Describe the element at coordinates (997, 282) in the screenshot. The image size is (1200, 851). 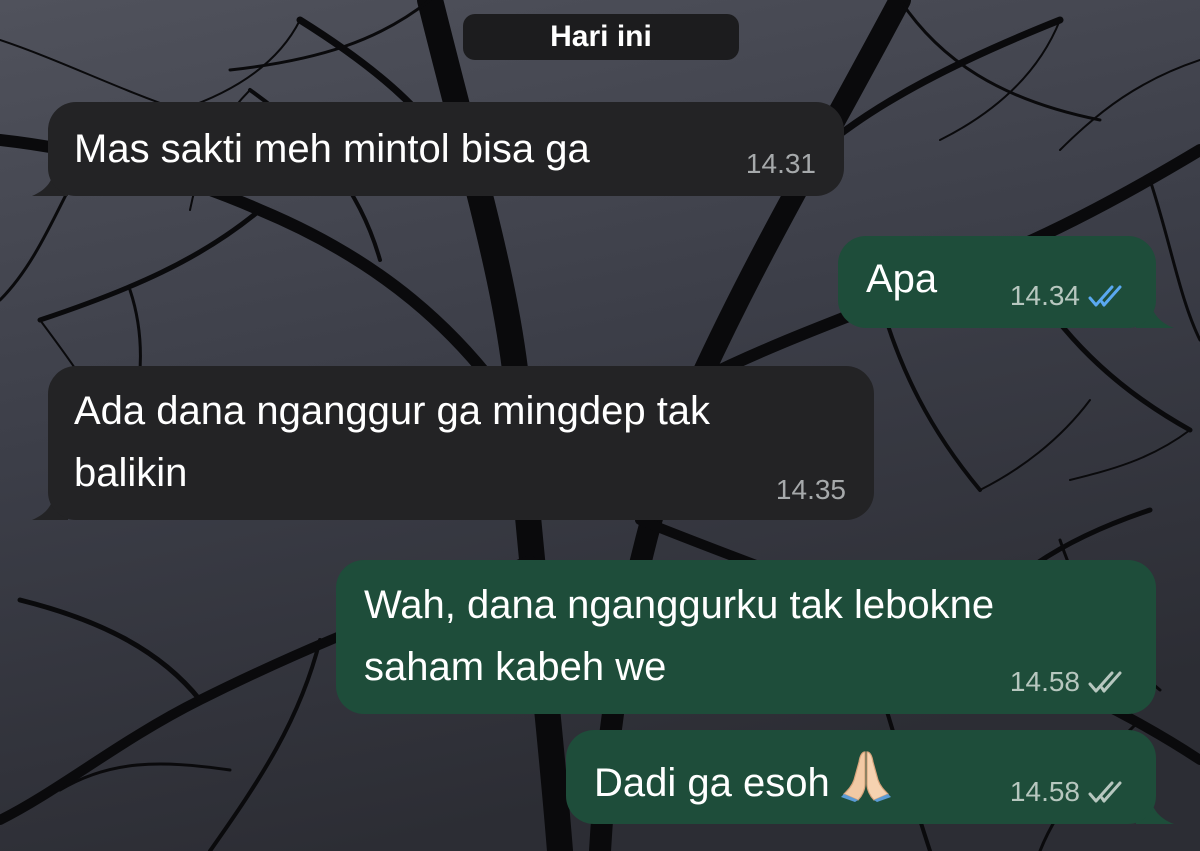
I see `message-bubble-outgoing: Apa 14.34` at that location.